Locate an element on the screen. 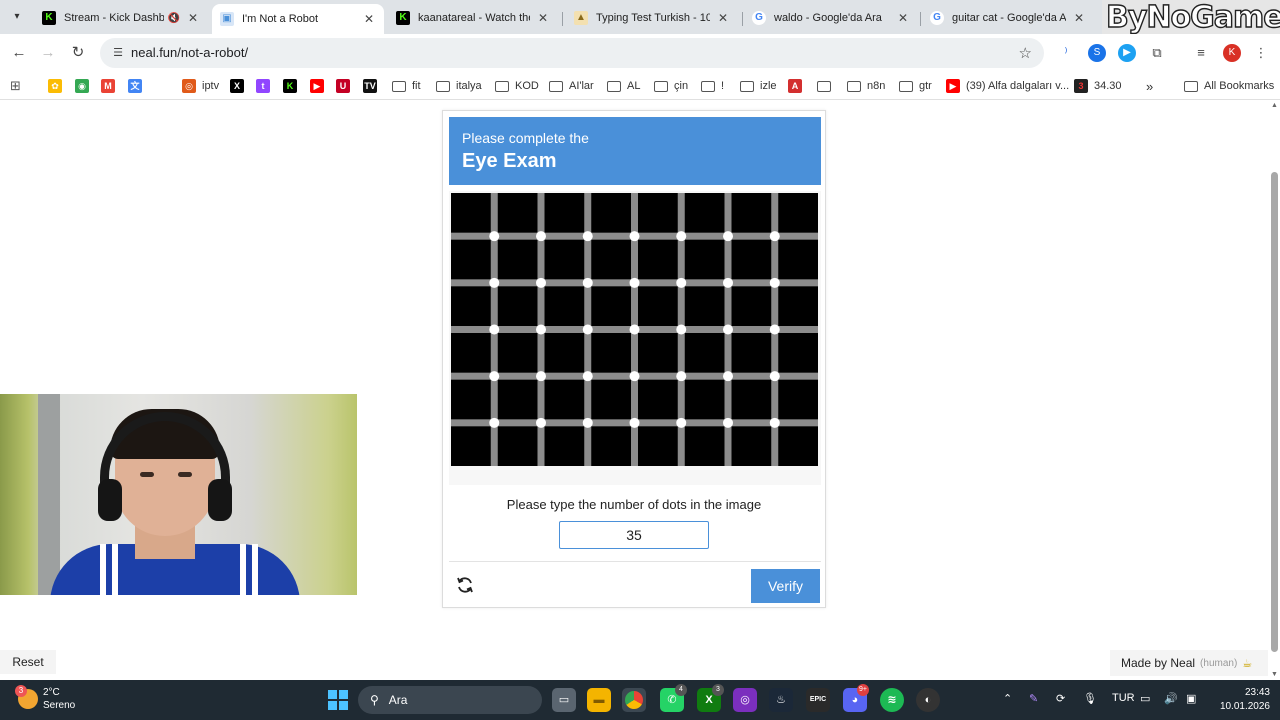 The height and width of the screenshot is (720, 1280). tab-search-button: ▾ is located at coordinates (17, 17).